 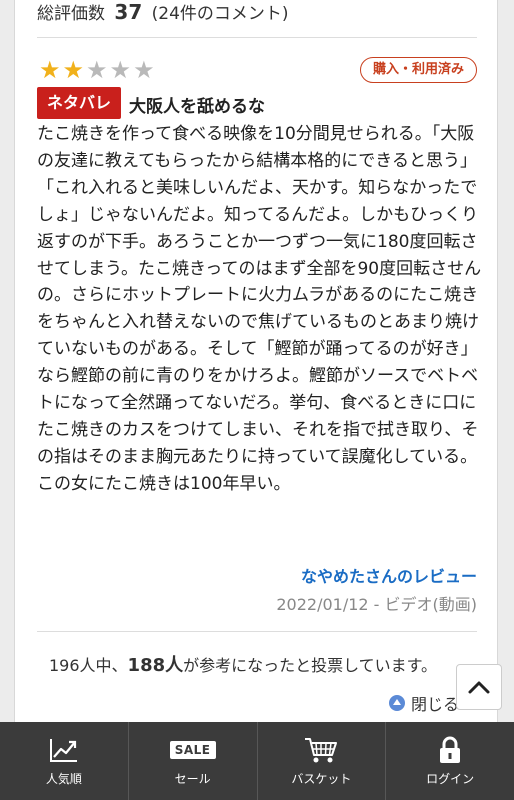 I want to click on helpful-divider, so click(x=257, y=631).